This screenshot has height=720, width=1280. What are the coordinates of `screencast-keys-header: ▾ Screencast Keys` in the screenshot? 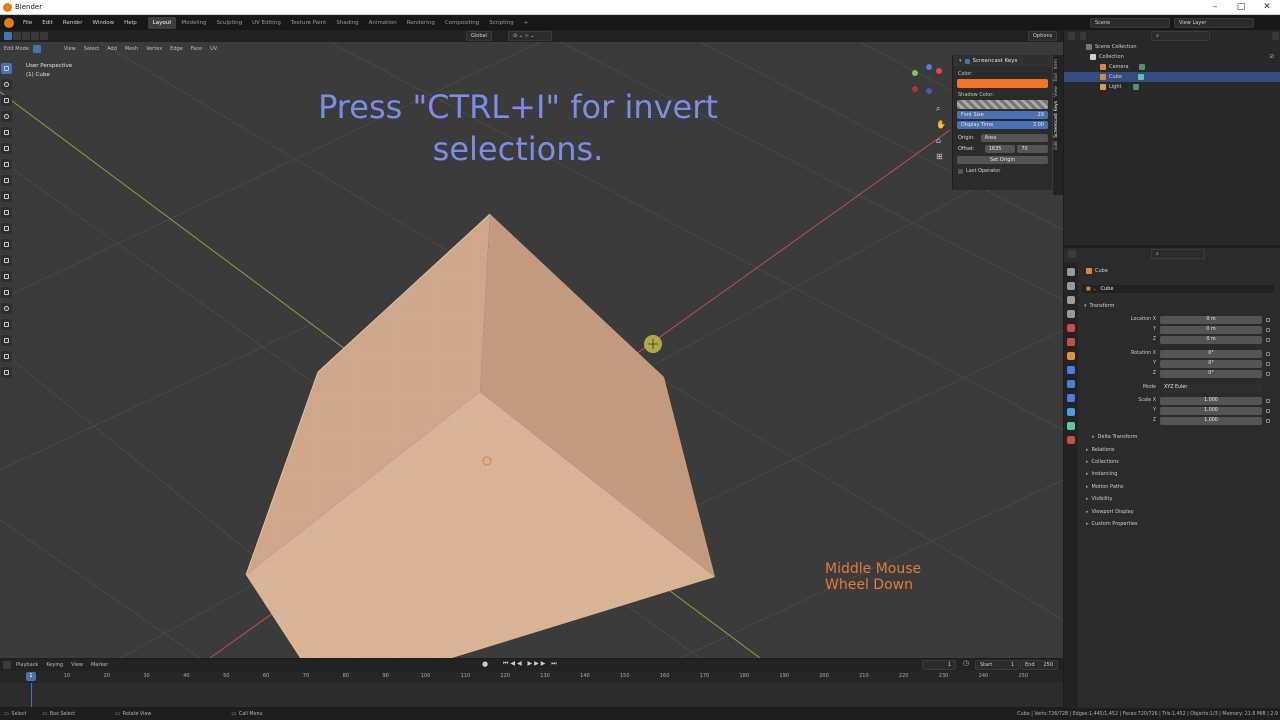 It's located at (1002, 61).